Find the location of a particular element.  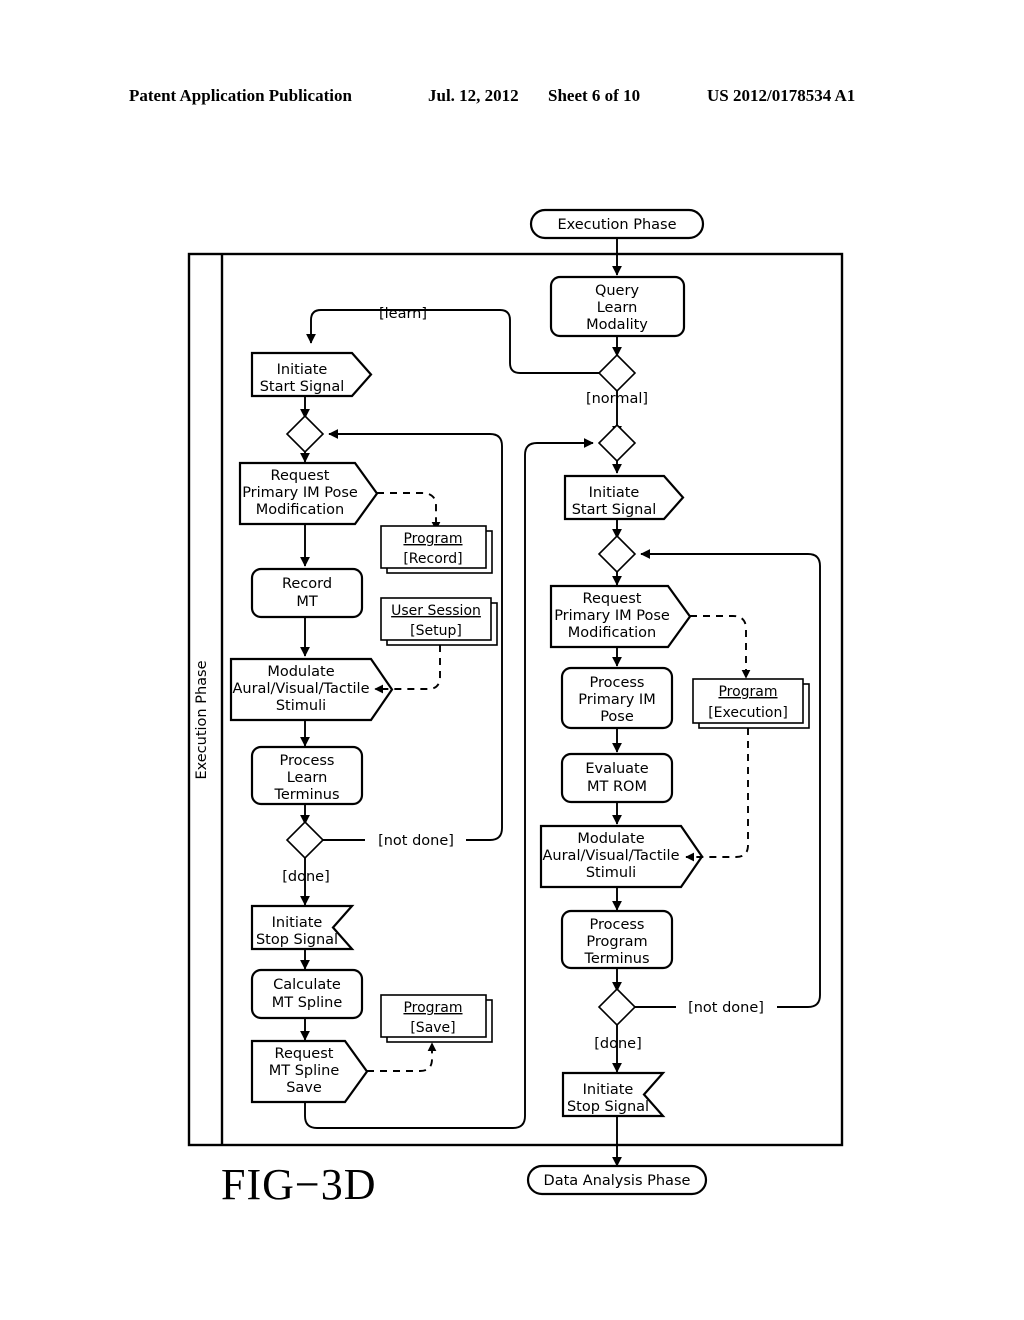

artifact-program-save: Program [Save] is located at coordinates (436, 1018).